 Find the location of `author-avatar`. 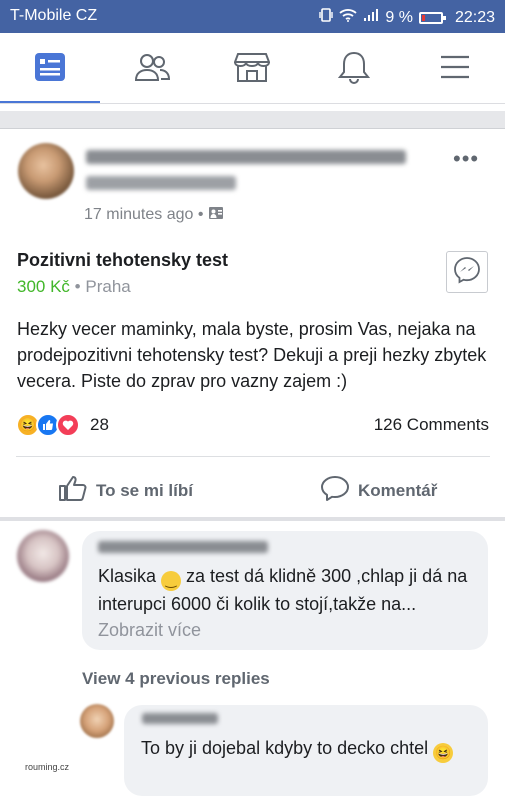

author-avatar is located at coordinates (46, 171).